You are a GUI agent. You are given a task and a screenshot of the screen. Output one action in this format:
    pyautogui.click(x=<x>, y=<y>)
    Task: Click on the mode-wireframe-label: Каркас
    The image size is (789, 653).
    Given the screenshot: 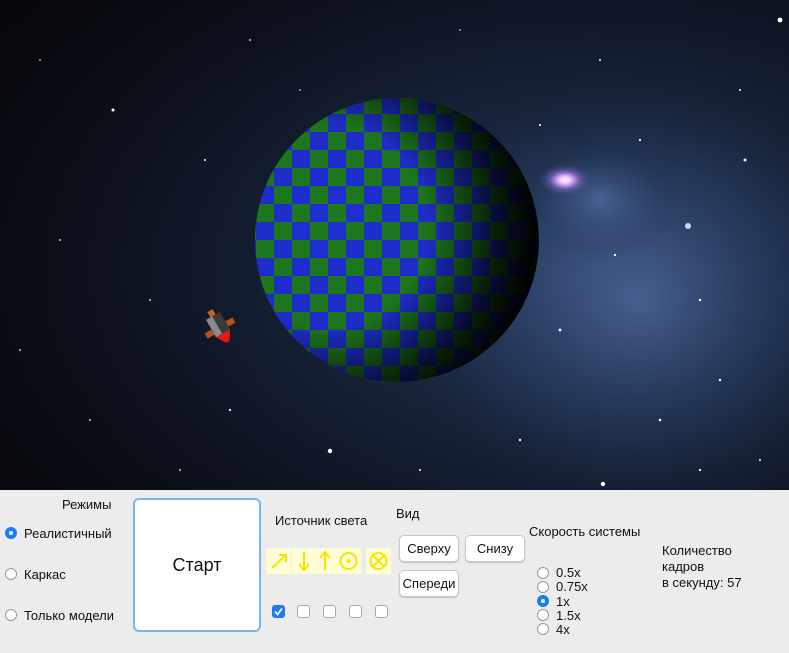 What is the action you would take?
    pyautogui.click(x=45, y=574)
    